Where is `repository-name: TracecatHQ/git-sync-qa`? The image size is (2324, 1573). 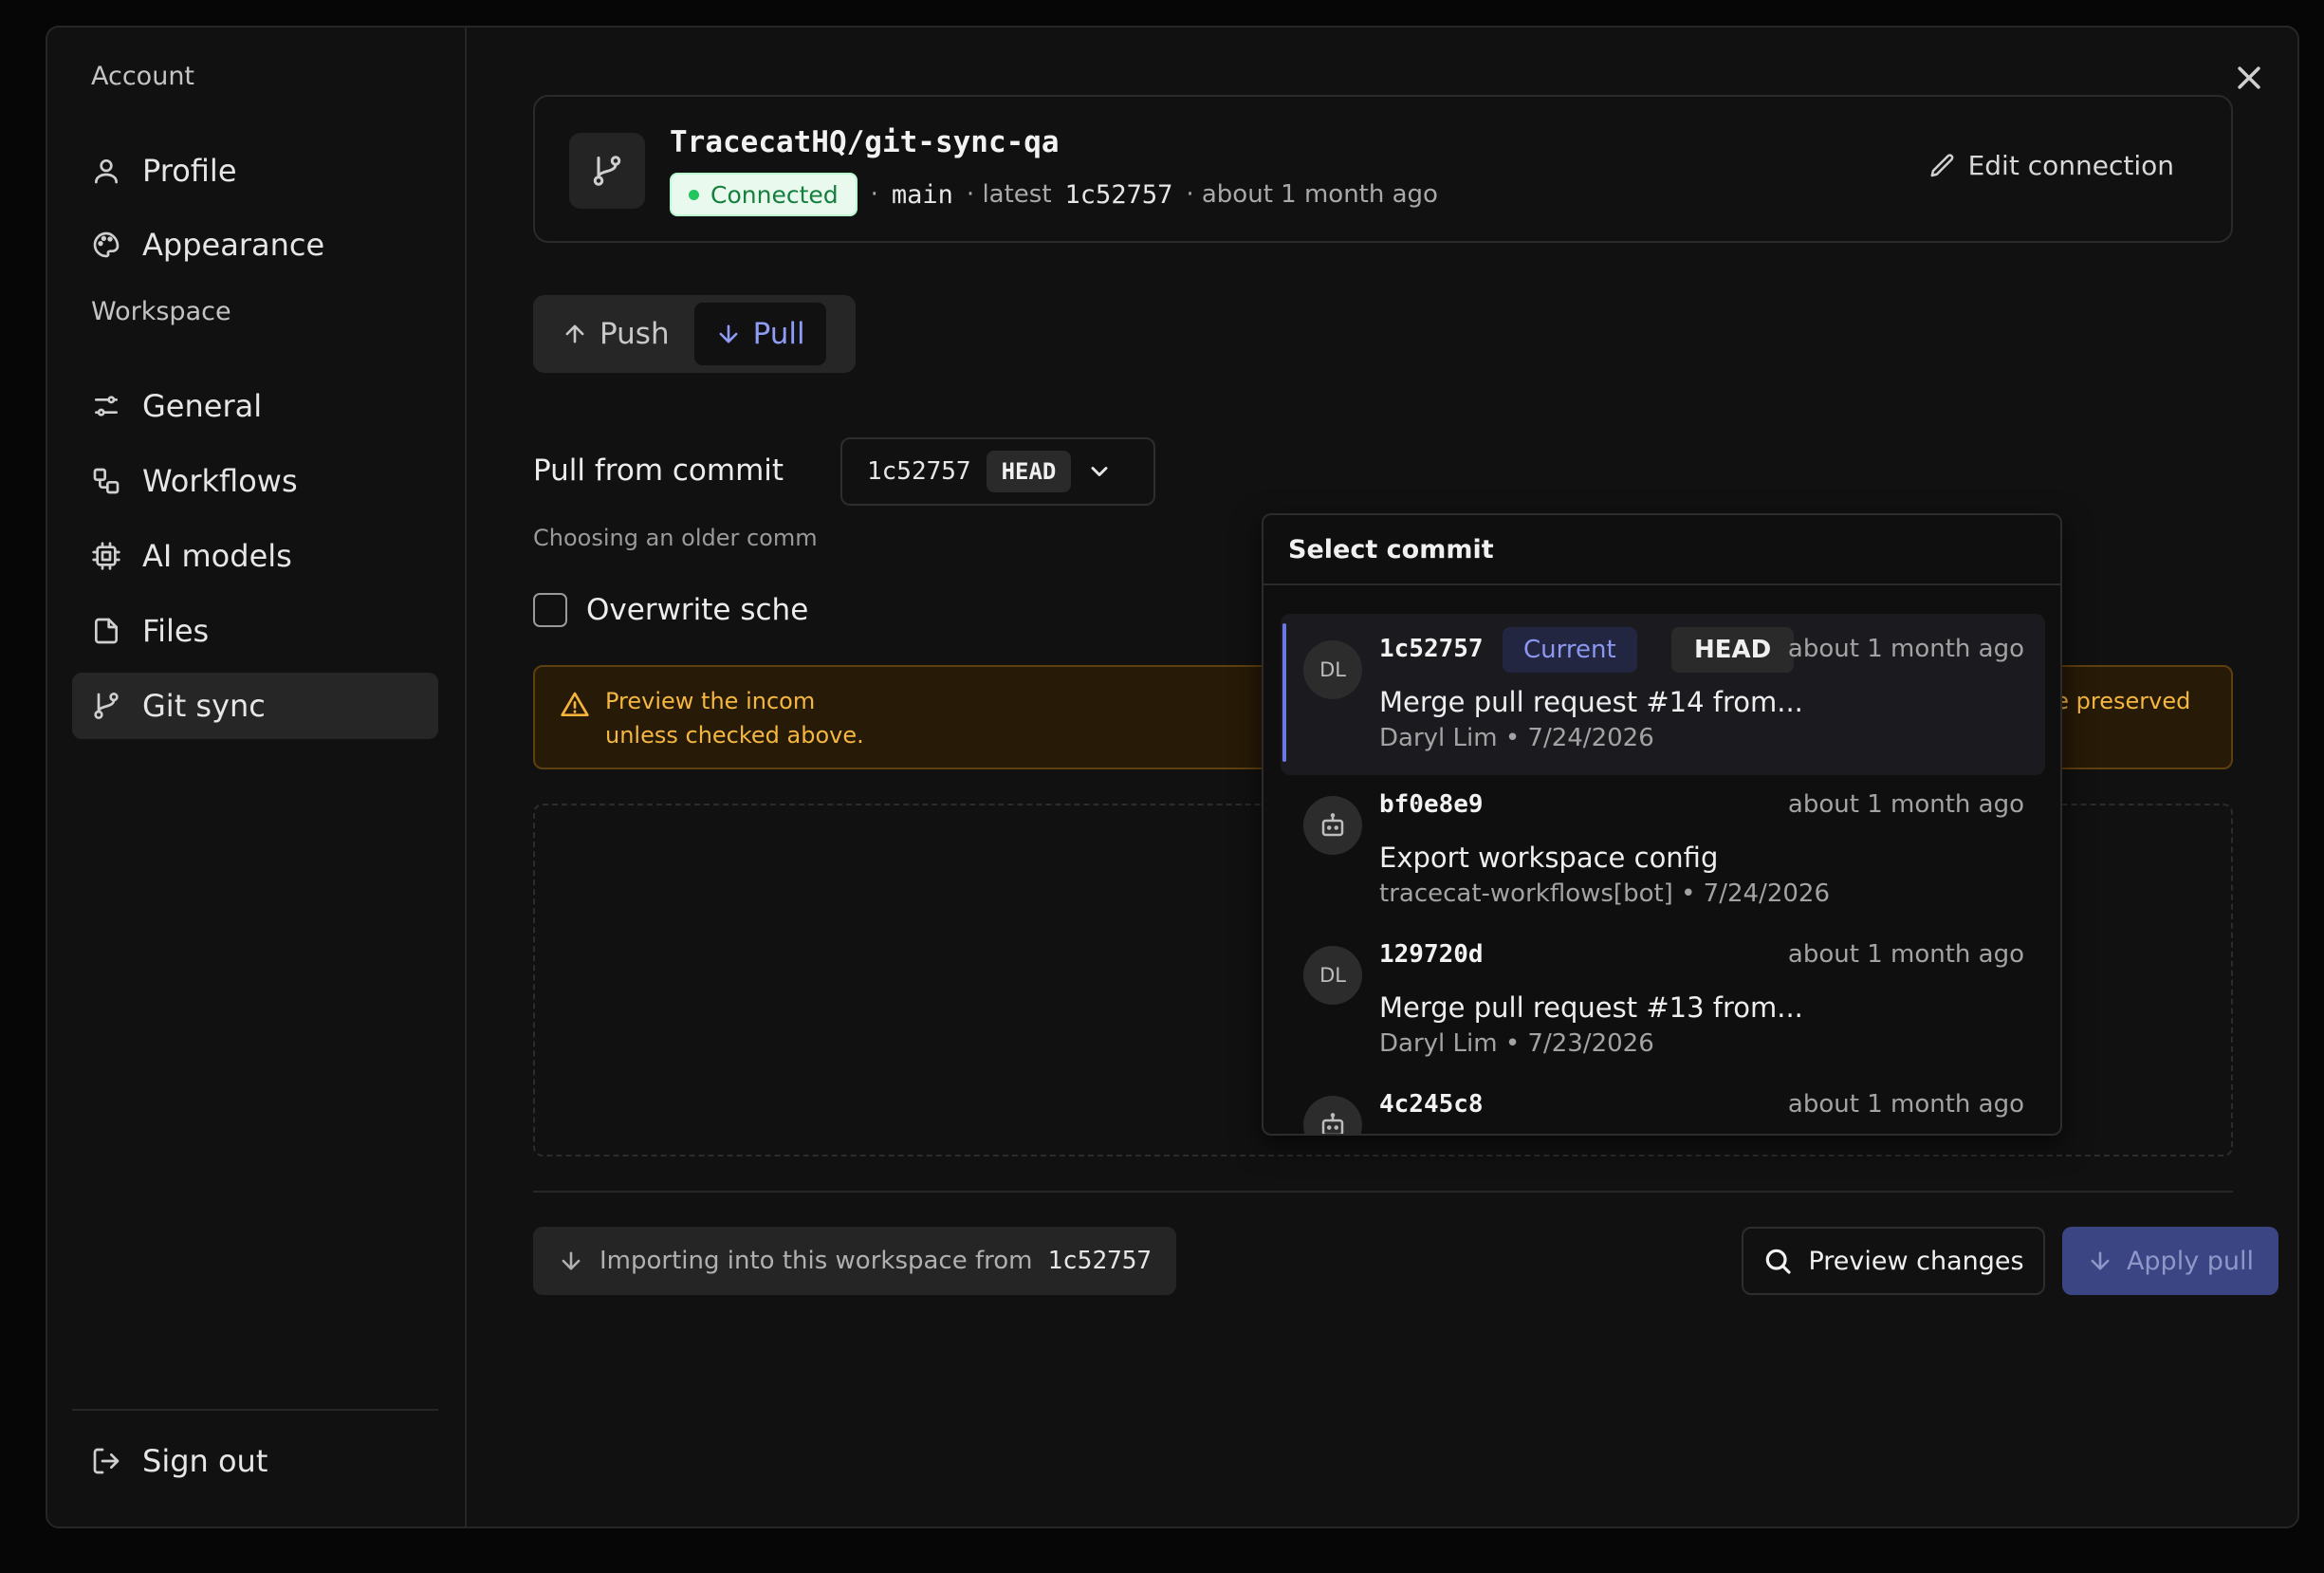 repository-name: TracecatHQ/git-sync-qa is located at coordinates (865, 142).